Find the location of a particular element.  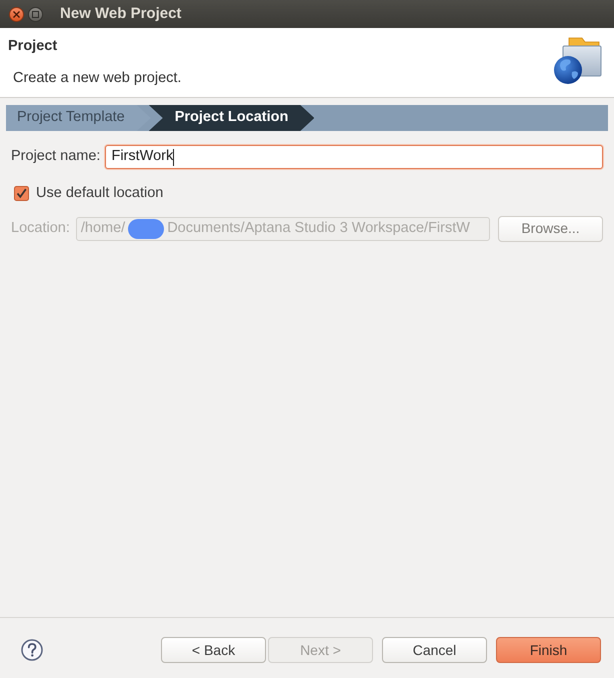

checkbox is located at coordinates (21, 194).